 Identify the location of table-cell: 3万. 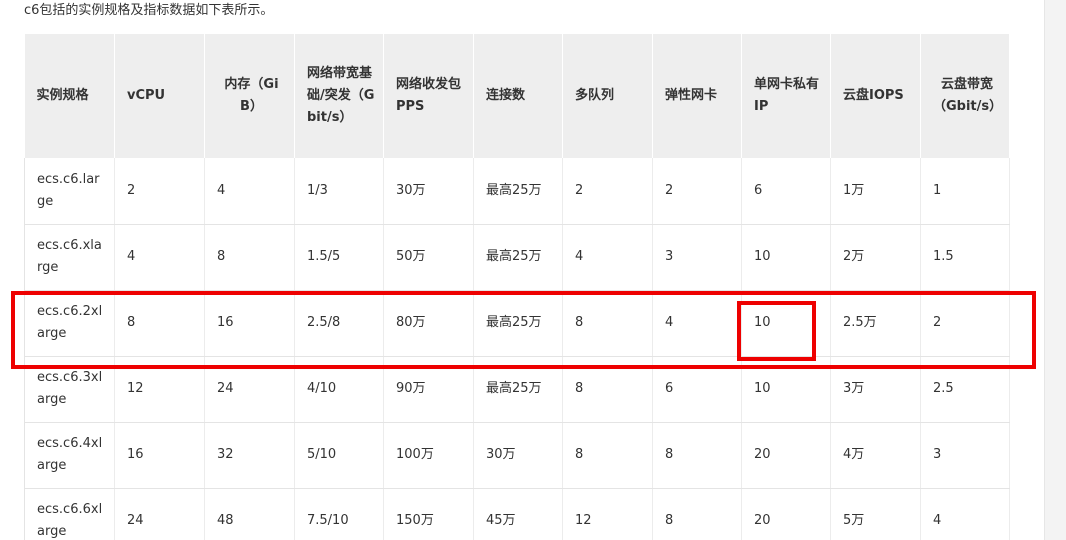
(875, 389).